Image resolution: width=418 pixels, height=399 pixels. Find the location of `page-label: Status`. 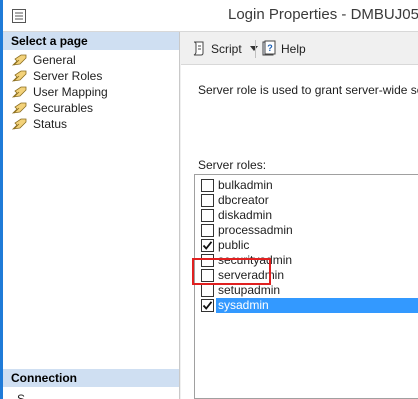

page-label: Status is located at coordinates (50, 124).